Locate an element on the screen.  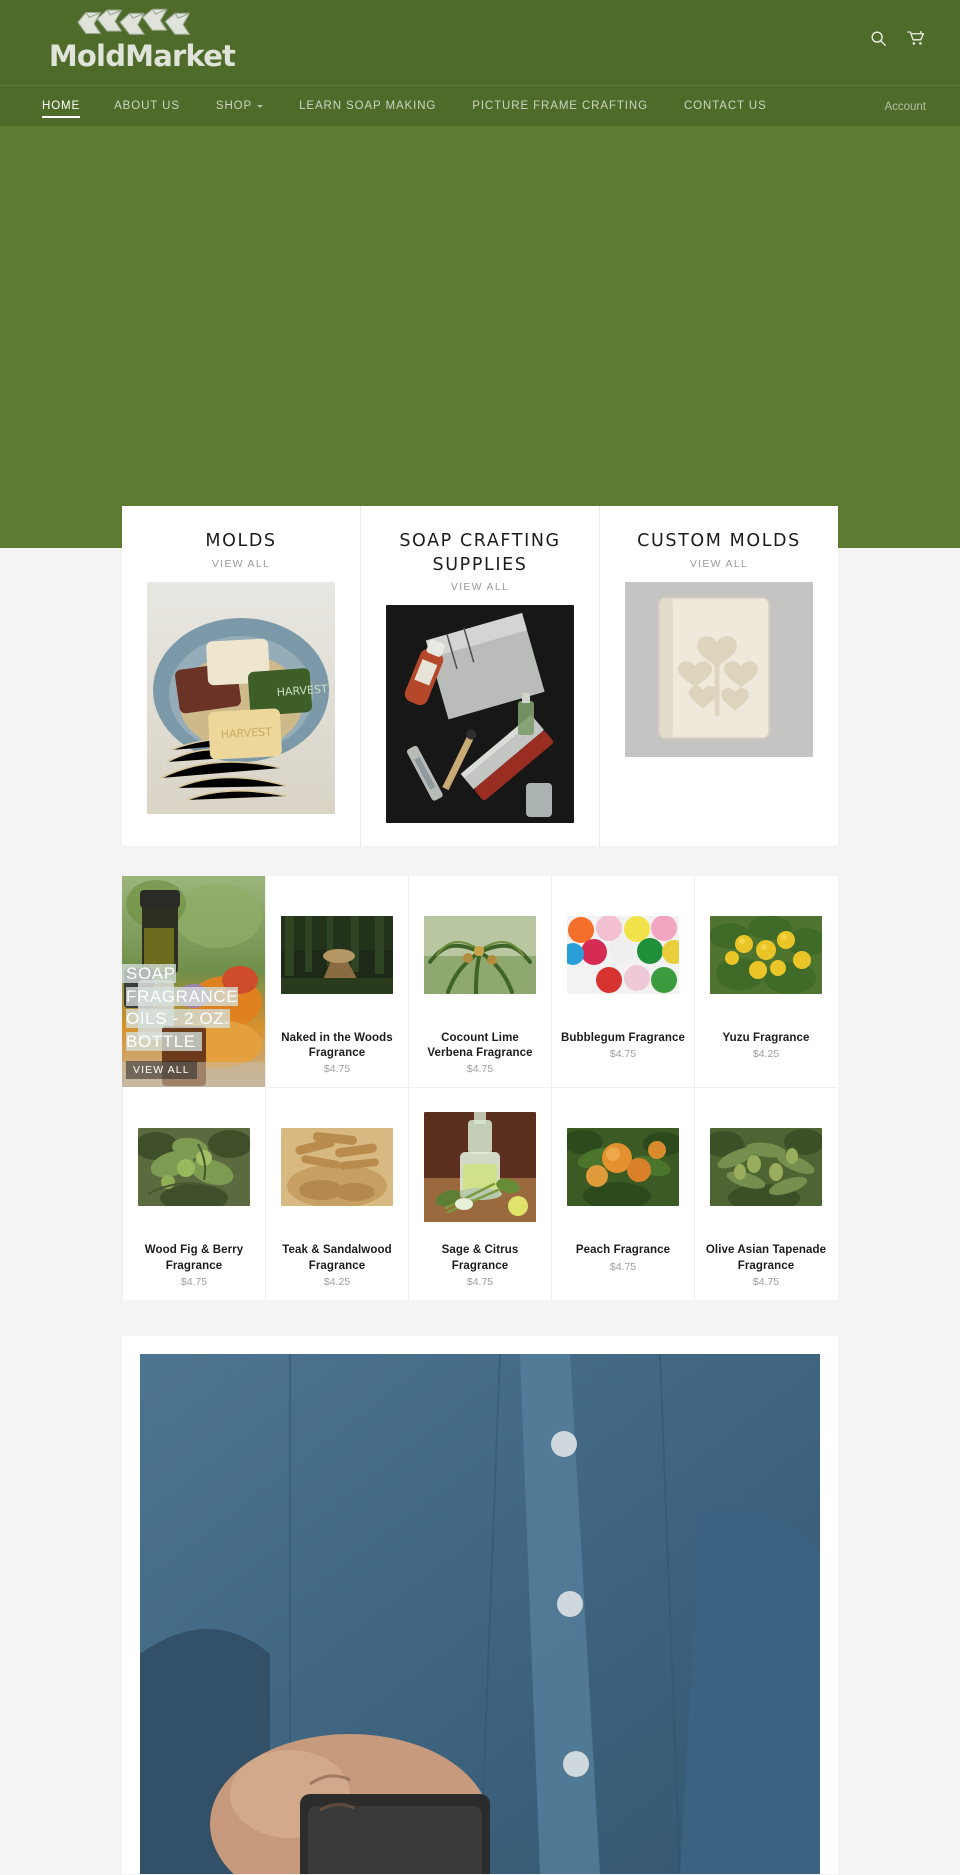
account-link: Account is located at coordinates (905, 106).